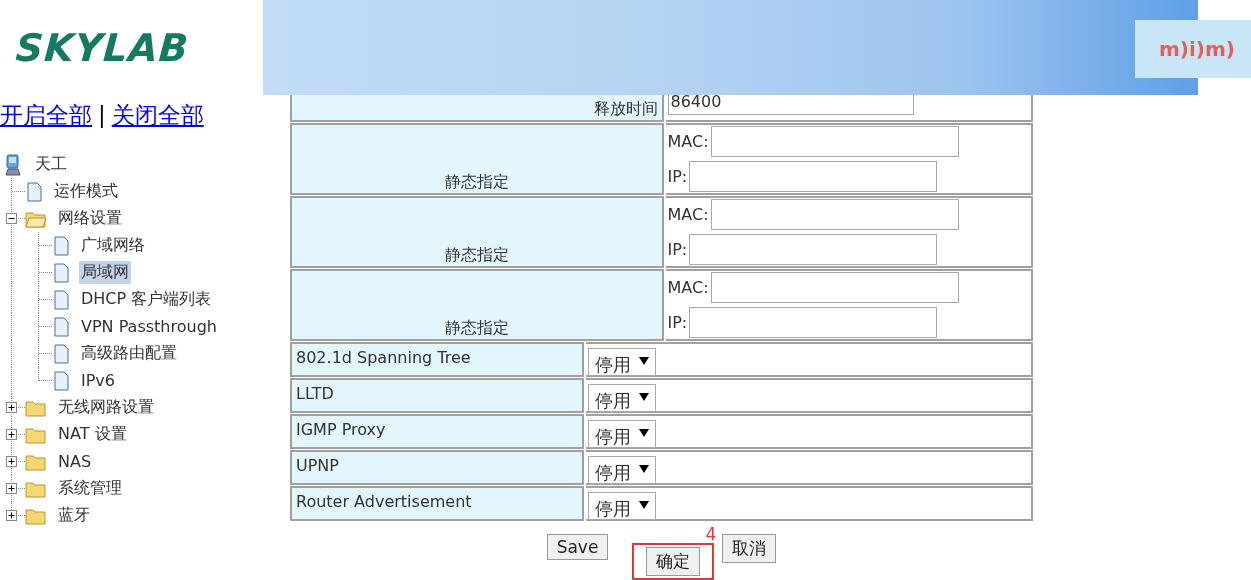  Describe the element at coordinates (75, 461) in the screenshot. I see `tree-item: NAS` at that location.